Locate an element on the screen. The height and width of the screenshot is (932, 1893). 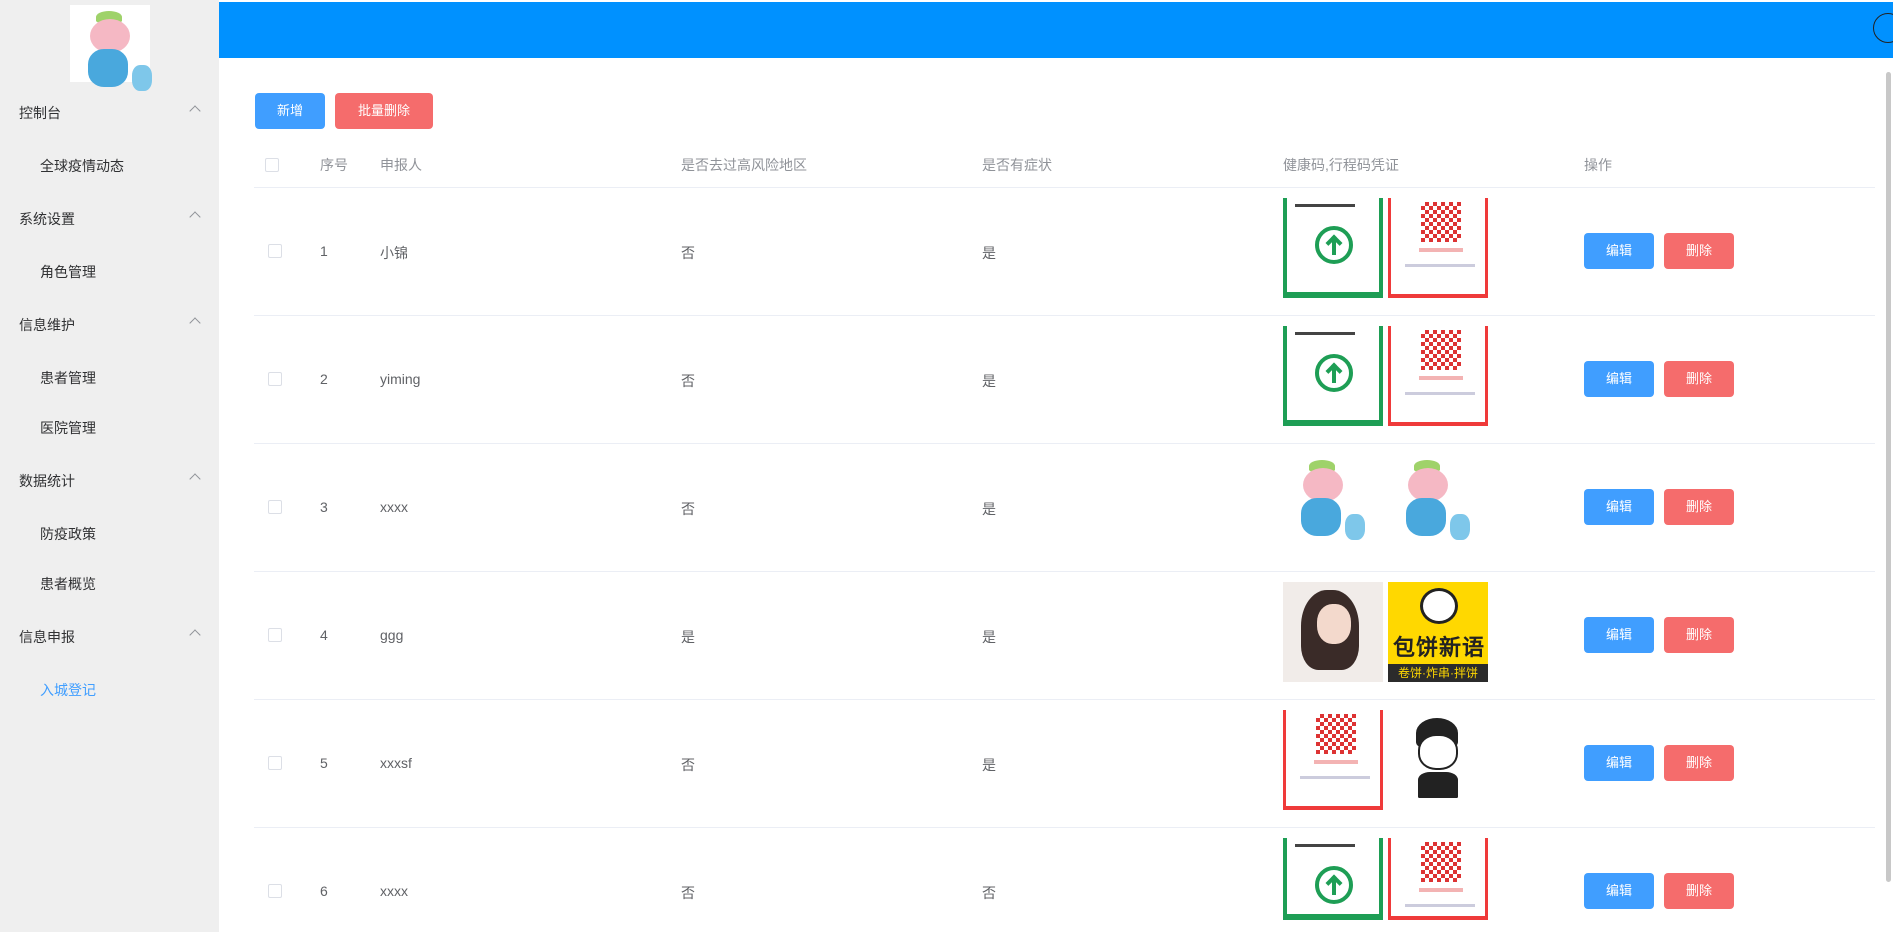
select-all-checkbox is located at coordinates (272, 165).